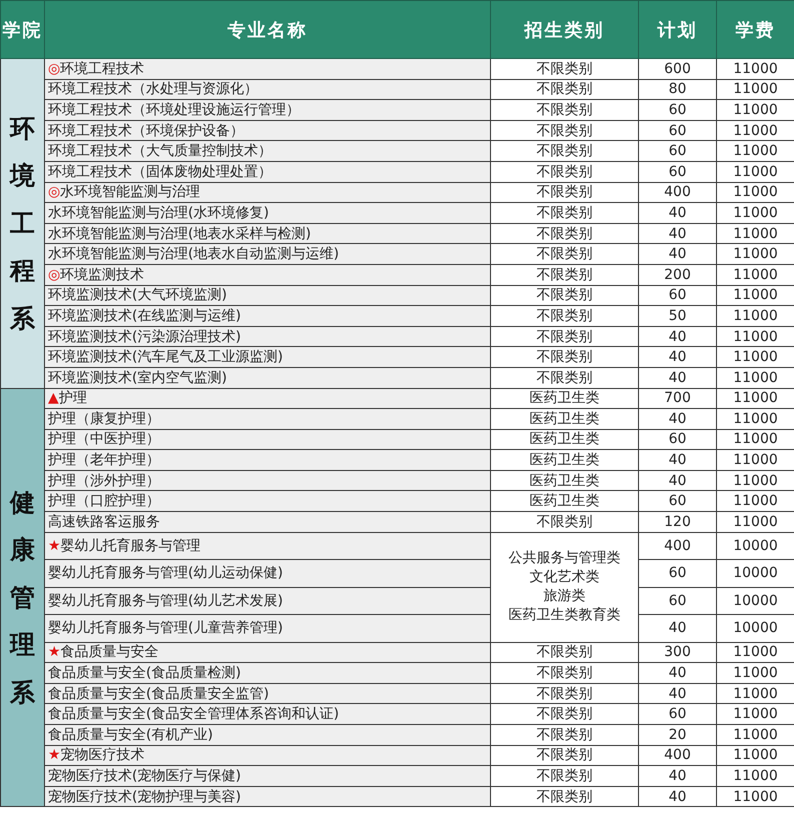 This screenshot has width=794, height=815. I want to click on column-header: 学费, so click(755, 29).